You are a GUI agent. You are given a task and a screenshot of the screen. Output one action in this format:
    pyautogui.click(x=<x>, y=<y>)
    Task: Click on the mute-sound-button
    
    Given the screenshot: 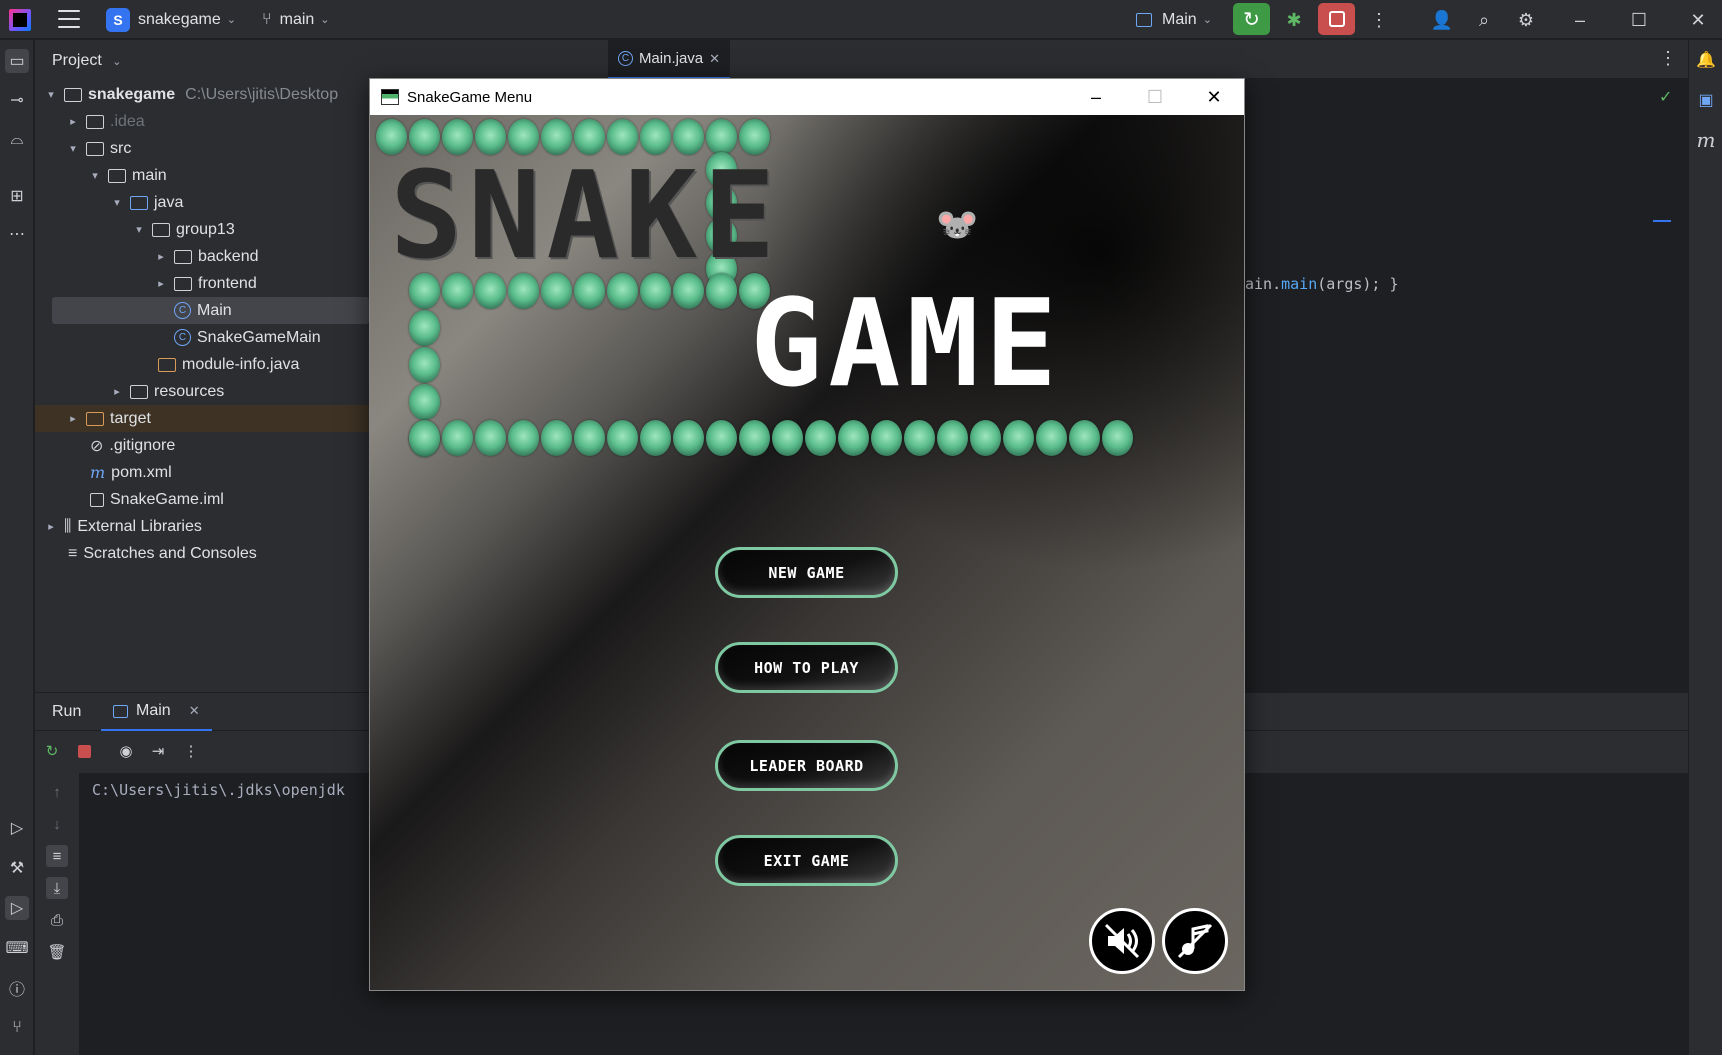 What is the action you would take?
    pyautogui.click(x=1122, y=941)
    